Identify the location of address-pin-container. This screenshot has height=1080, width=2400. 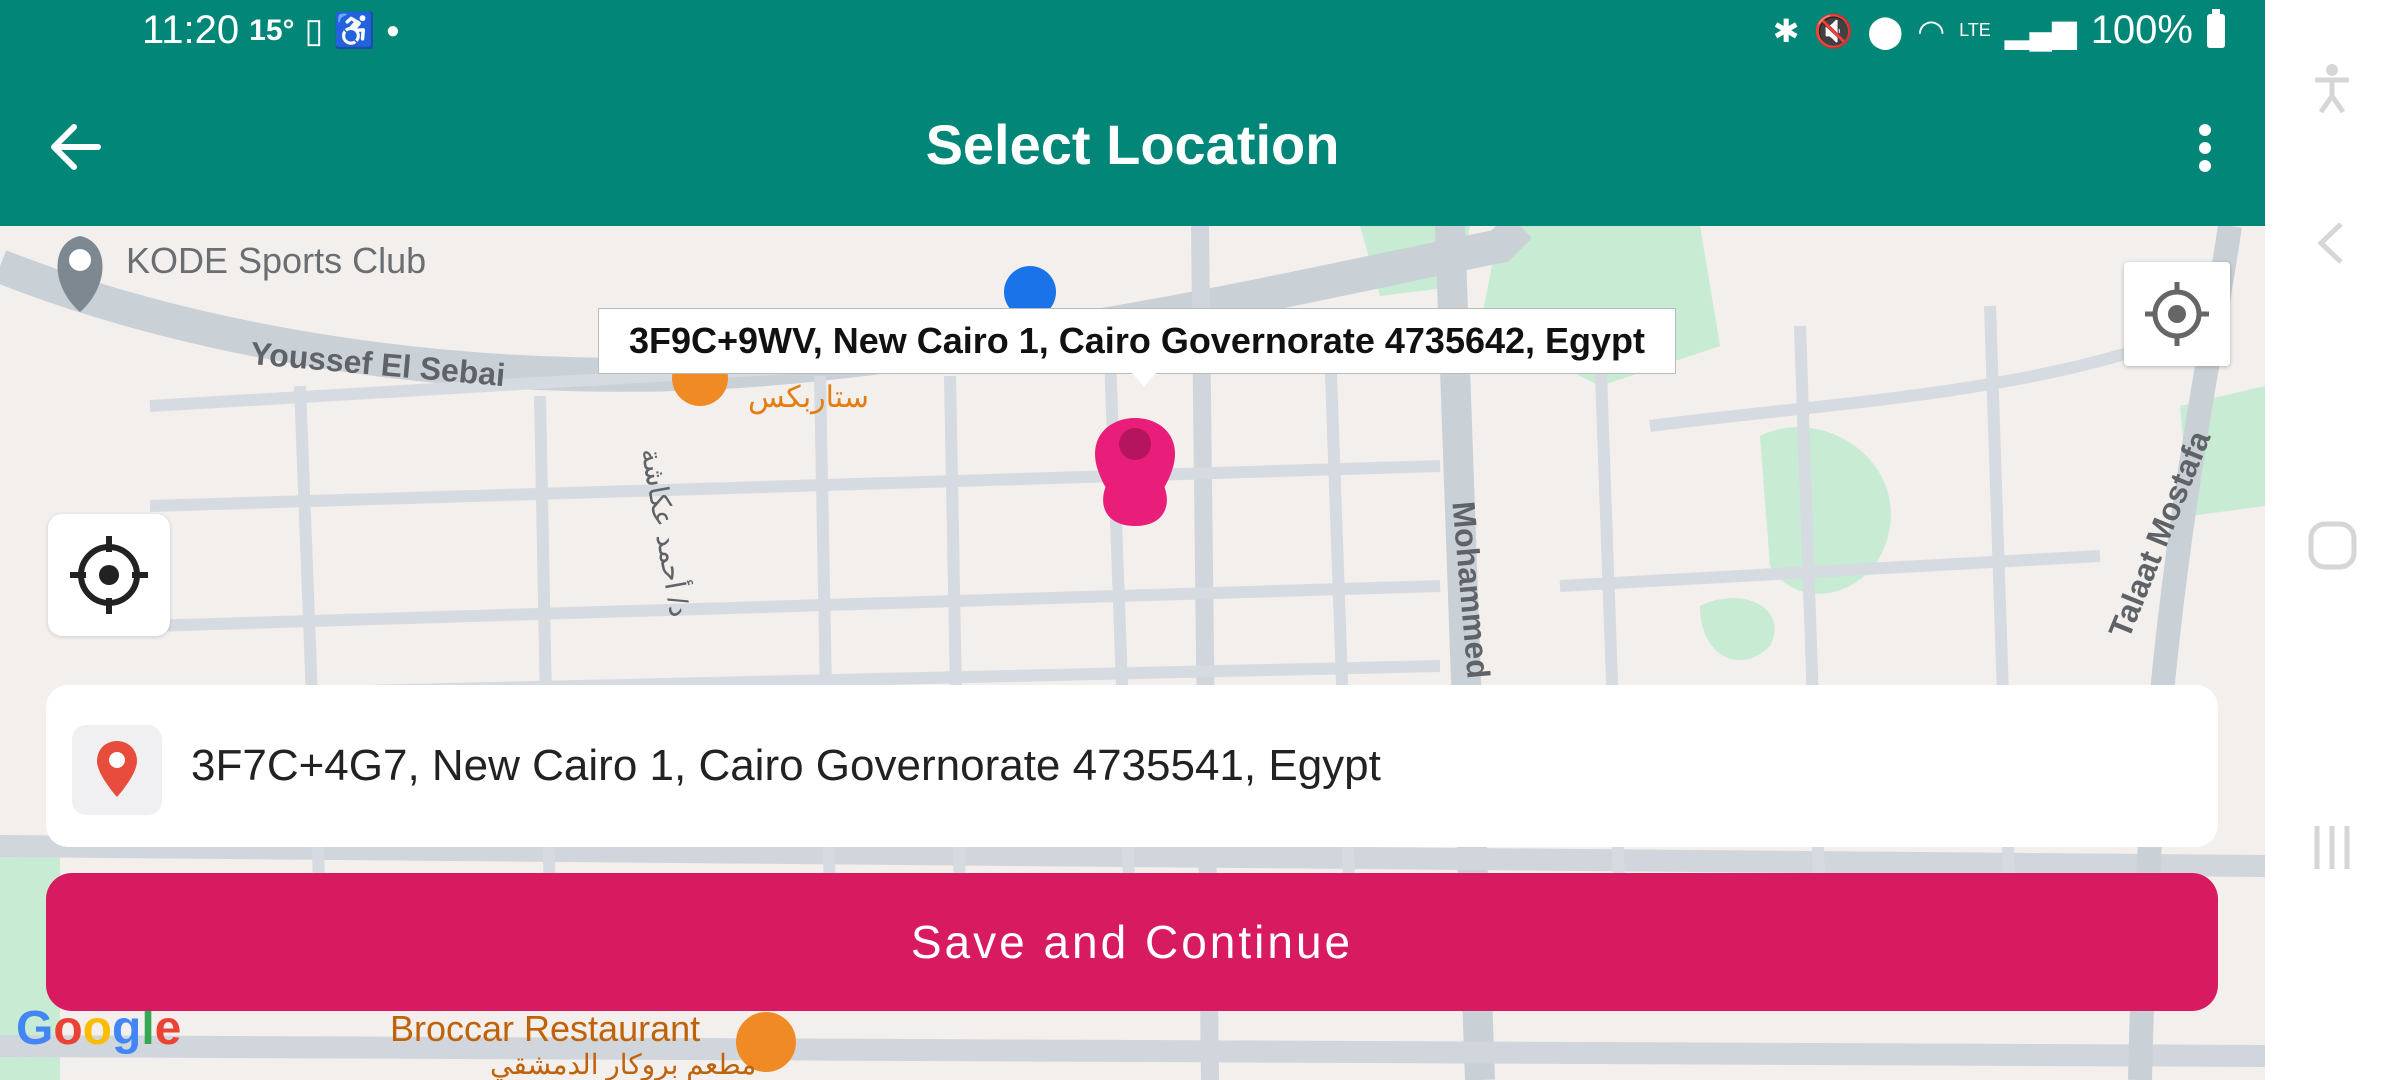
(117, 770).